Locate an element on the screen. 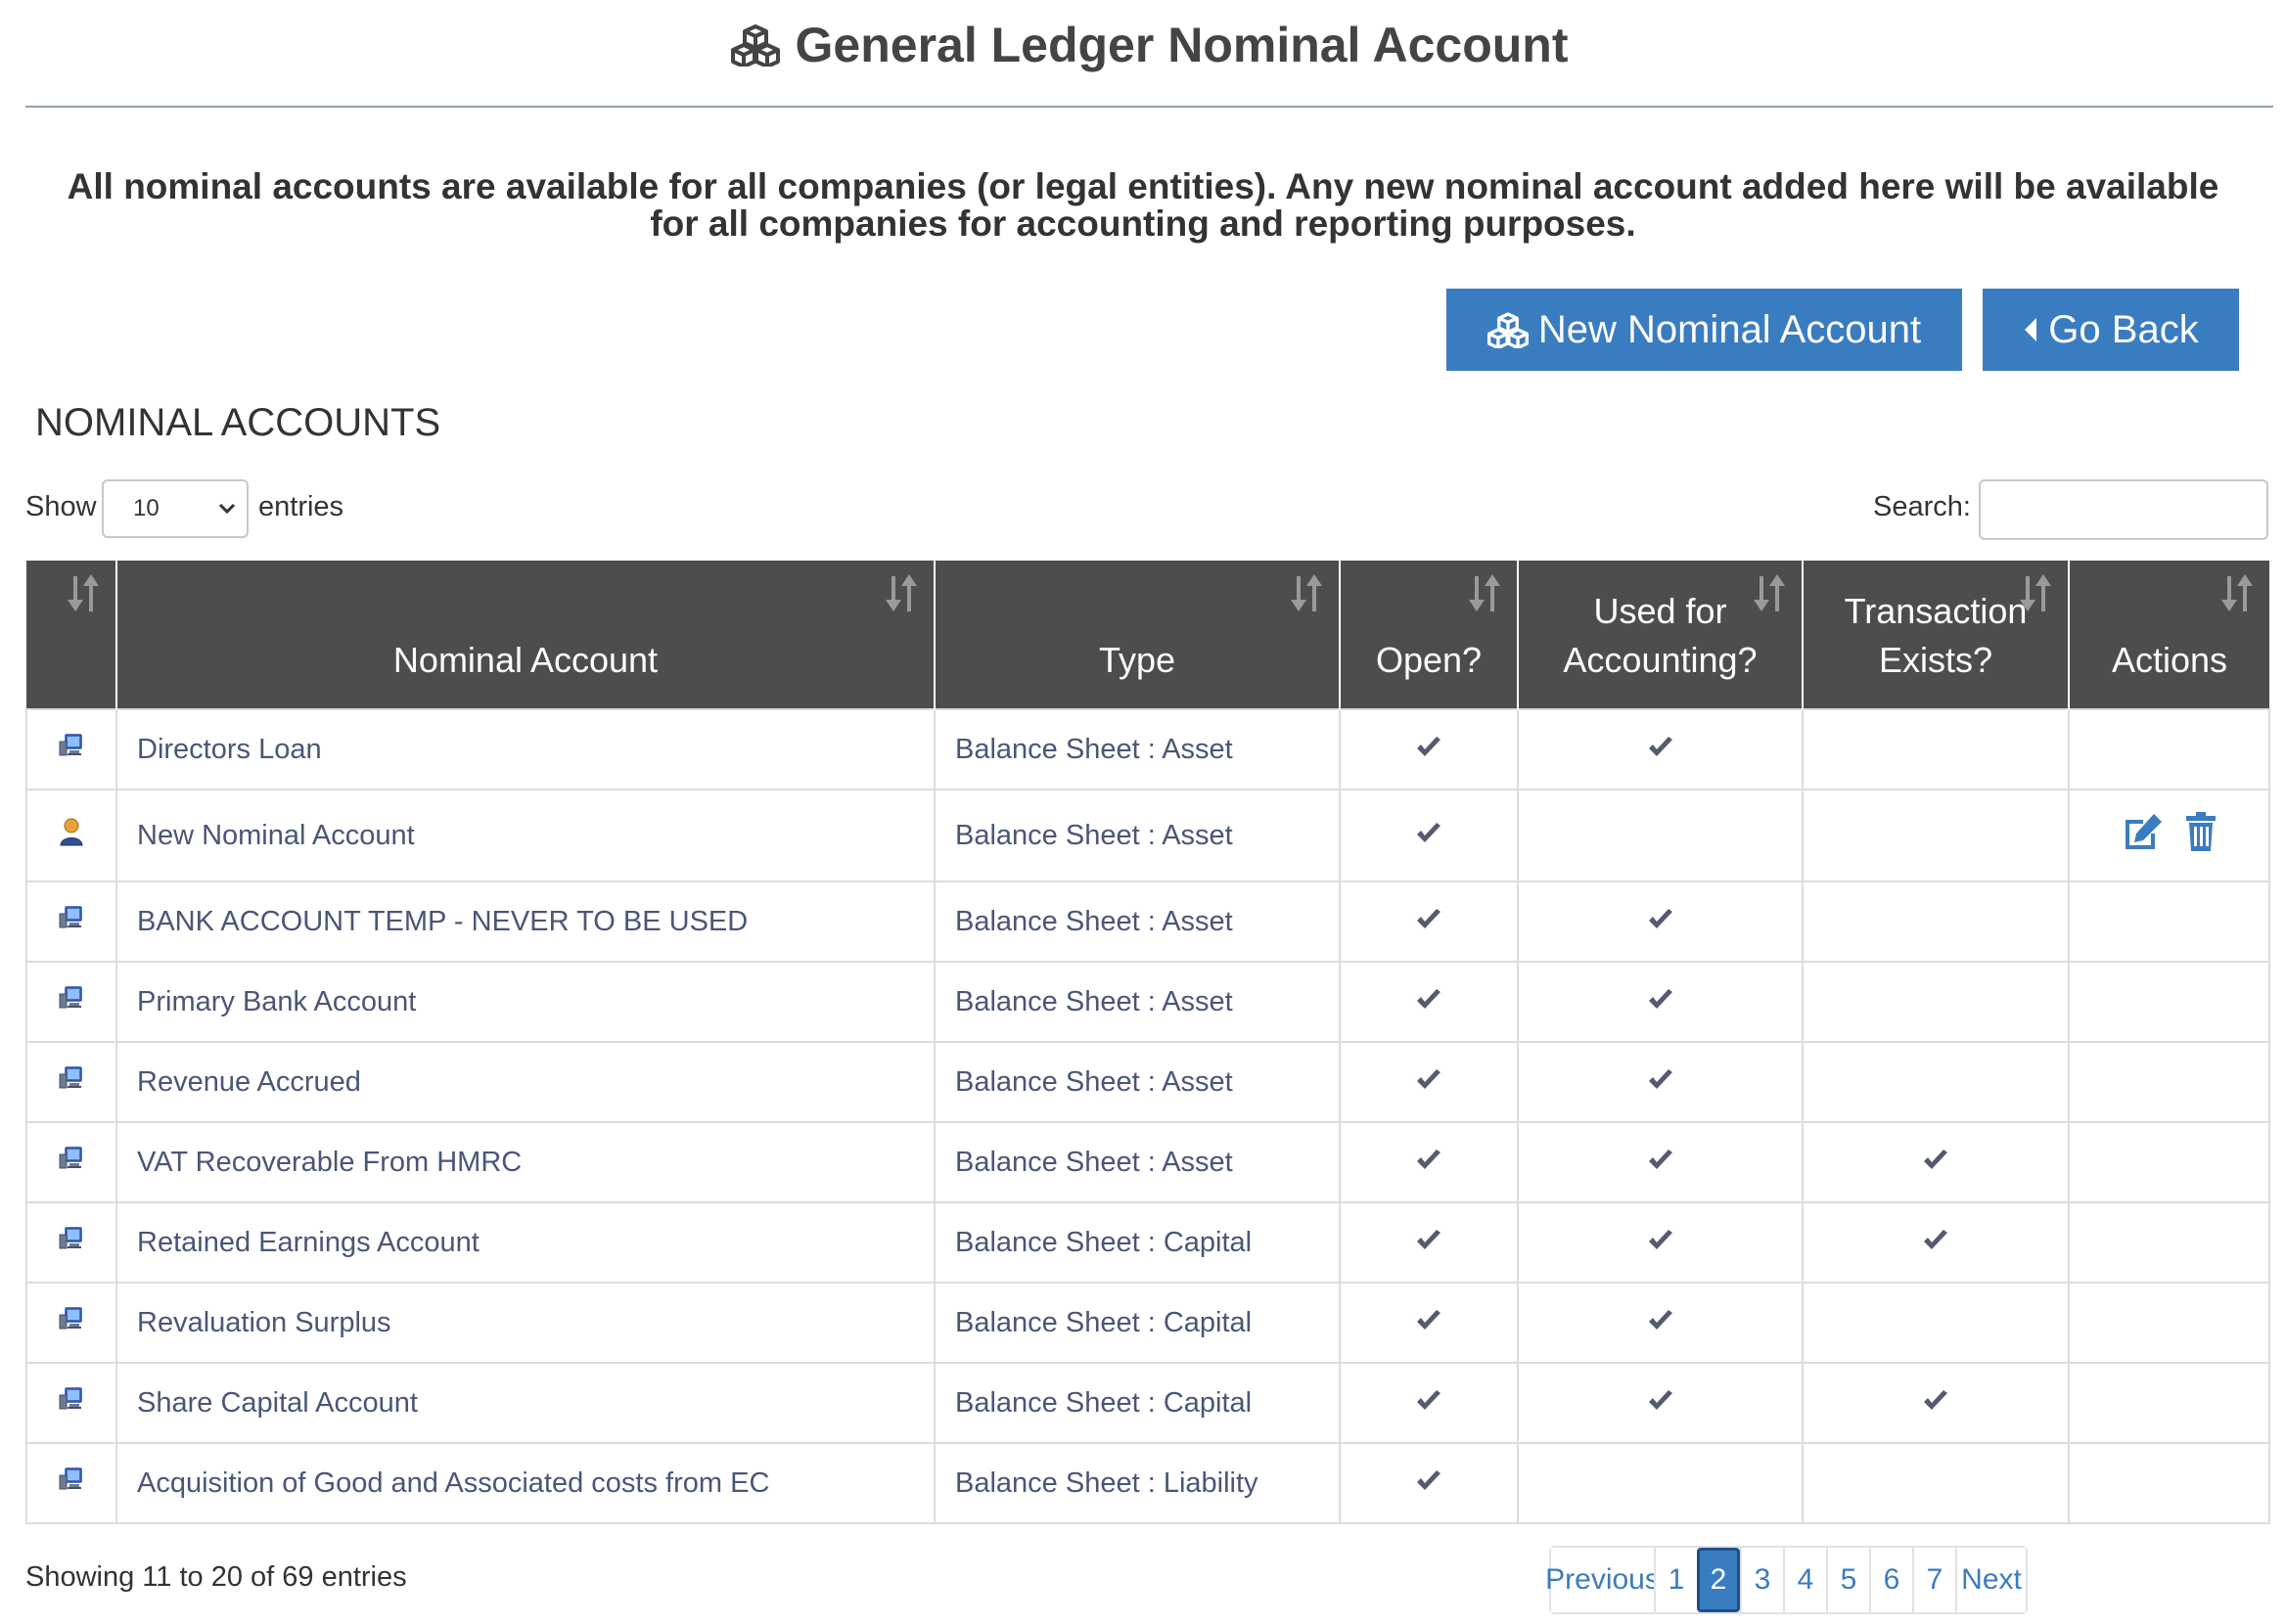 This screenshot has width=2286, height=1624. col-header-nominal-account: Nominal Account is located at coordinates (525, 635).